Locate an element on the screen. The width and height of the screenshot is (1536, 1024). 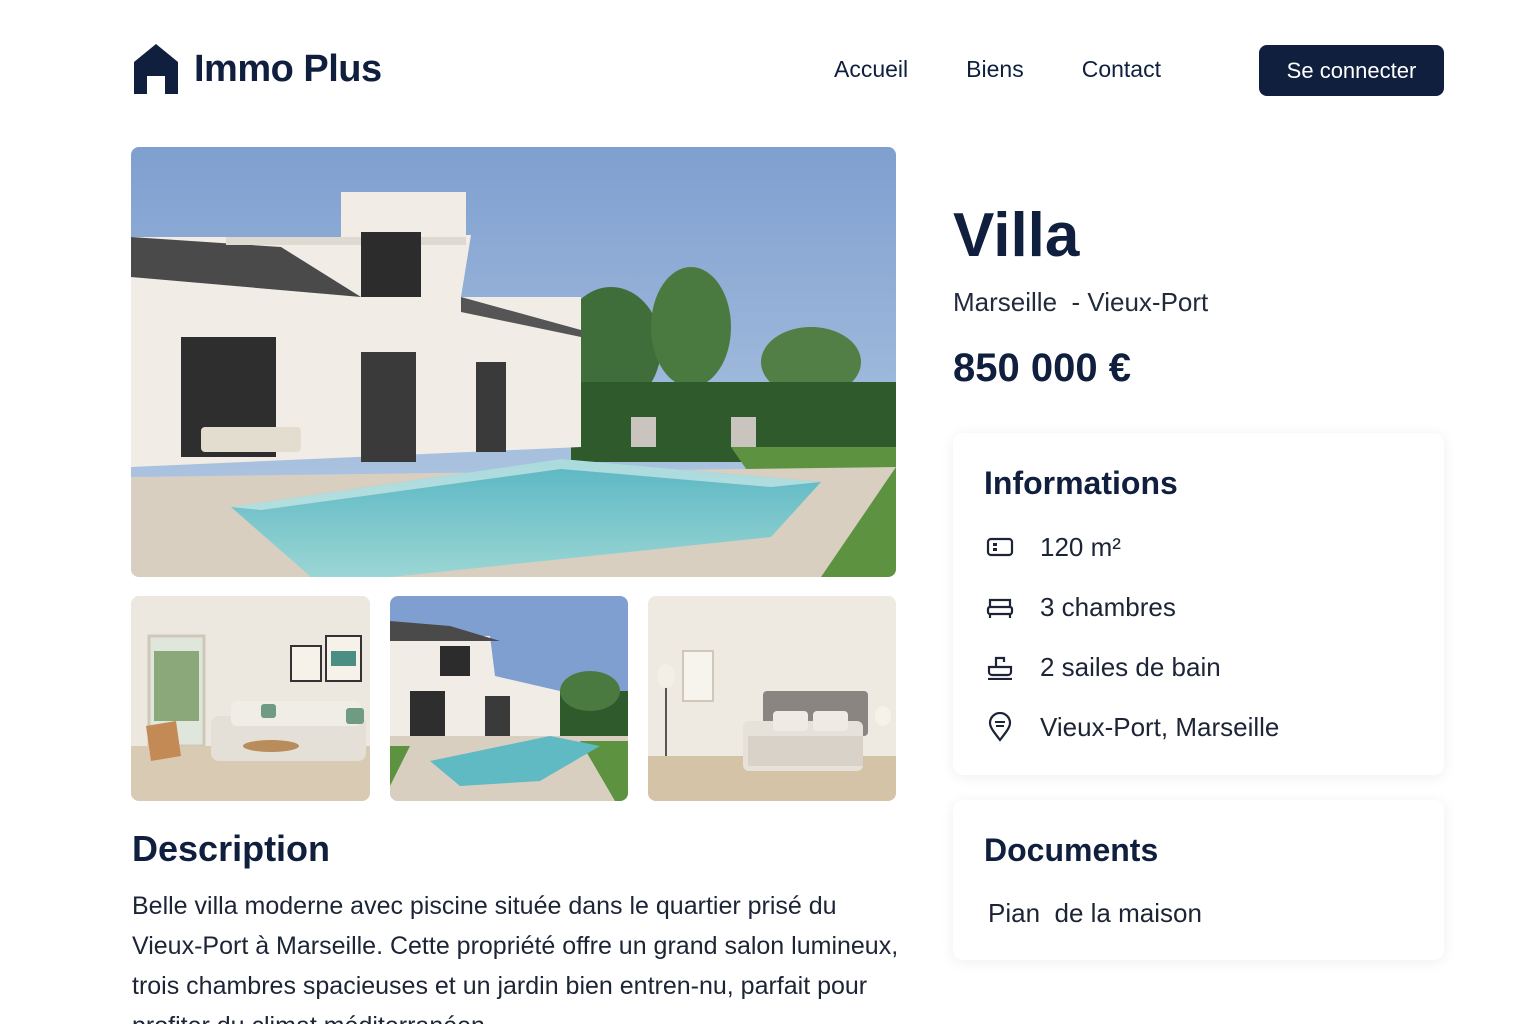
info-area-text: 120 m² is located at coordinates (1080, 546).